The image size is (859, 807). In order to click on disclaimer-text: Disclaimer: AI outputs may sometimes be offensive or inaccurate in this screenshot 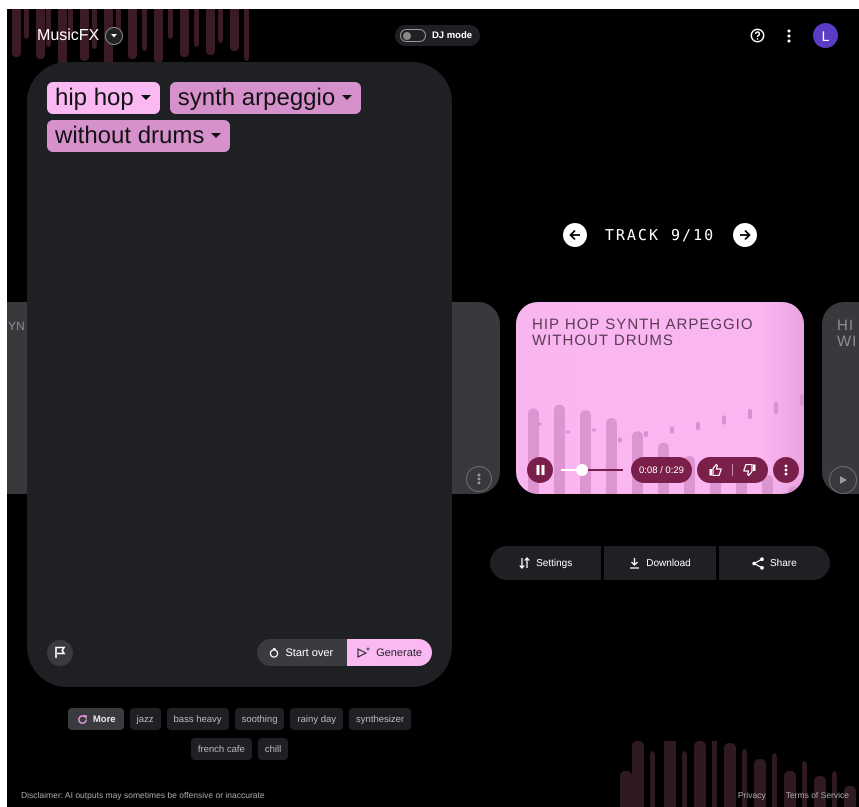, I will do `click(143, 795)`.